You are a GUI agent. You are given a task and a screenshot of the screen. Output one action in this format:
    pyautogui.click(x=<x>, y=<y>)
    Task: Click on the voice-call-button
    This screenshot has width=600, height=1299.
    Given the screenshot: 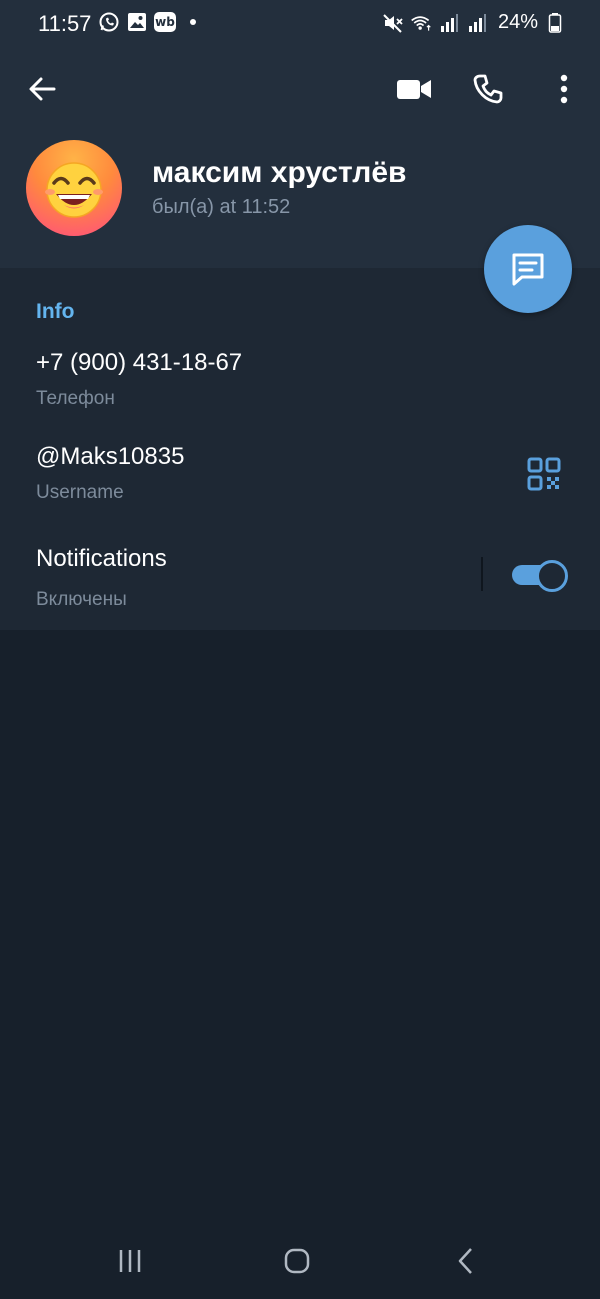 What is the action you would take?
    pyautogui.click(x=488, y=89)
    